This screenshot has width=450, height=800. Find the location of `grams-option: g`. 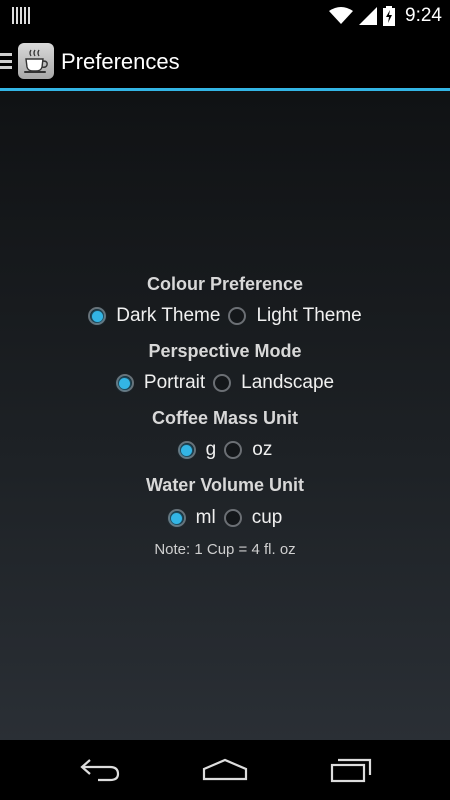

grams-option: g is located at coordinates (197, 450).